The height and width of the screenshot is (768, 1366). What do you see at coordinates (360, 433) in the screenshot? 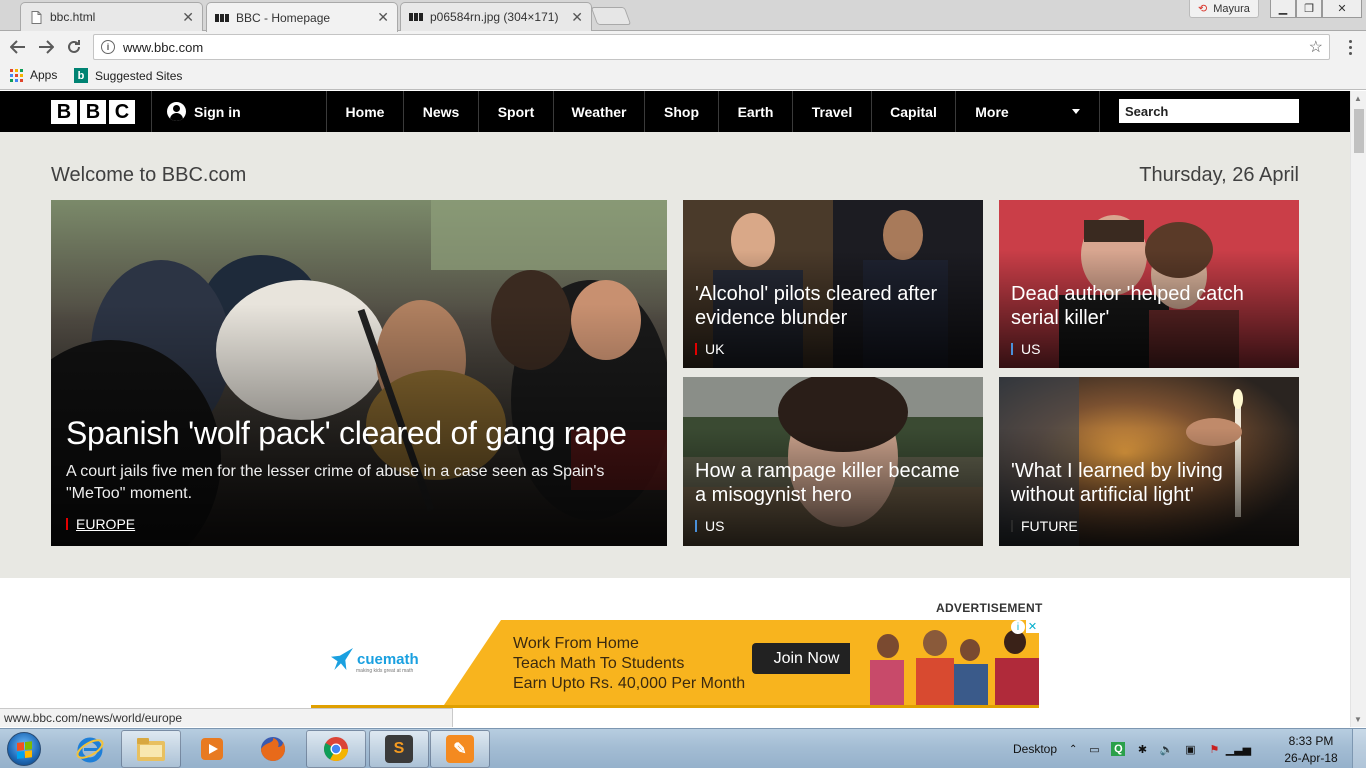
I see `main-story-headline: Spanish 'wolf pack' cleared of gang rape` at bounding box center [360, 433].